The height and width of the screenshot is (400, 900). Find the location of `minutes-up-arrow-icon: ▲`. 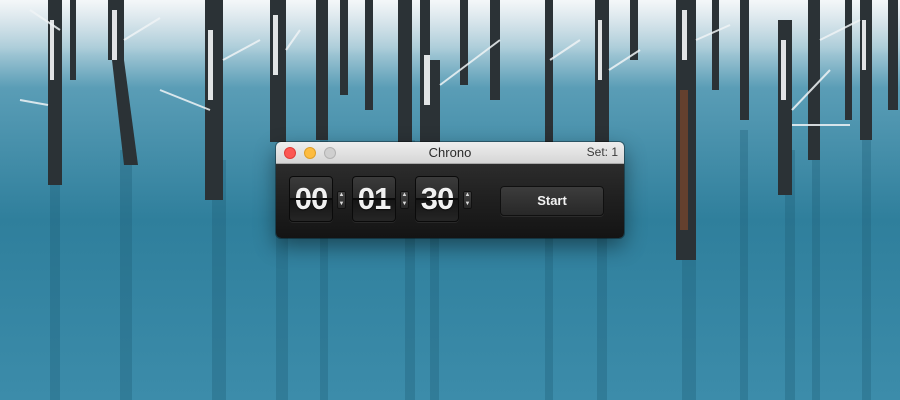

minutes-up-arrow-icon: ▲ is located at coordinates (404, 195).